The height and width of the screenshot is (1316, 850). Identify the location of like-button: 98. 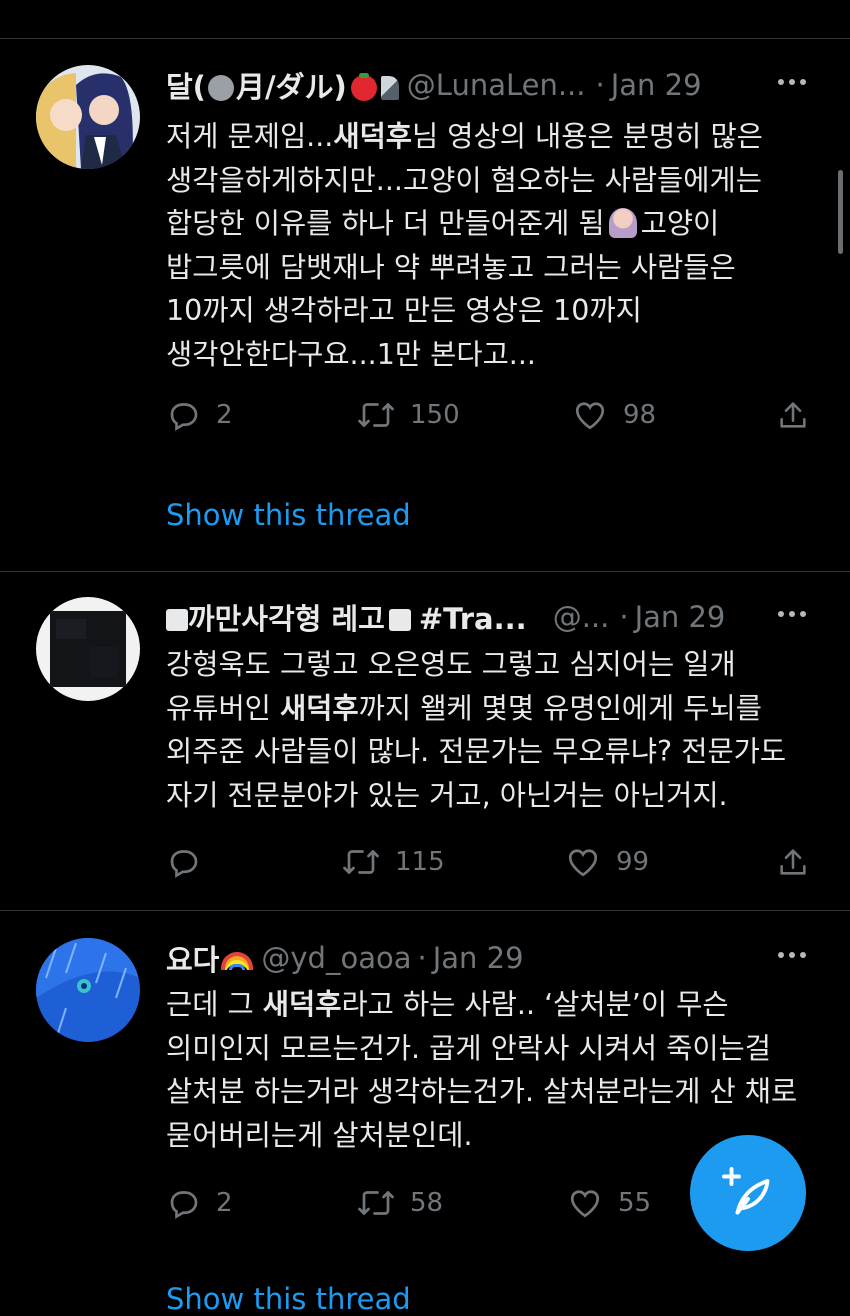
(613, 415).